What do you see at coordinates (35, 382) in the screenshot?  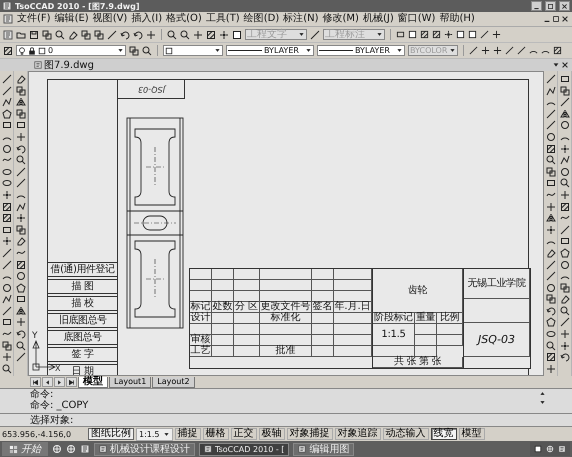 I see `first-tab-button` at bounding box center [35, 382].